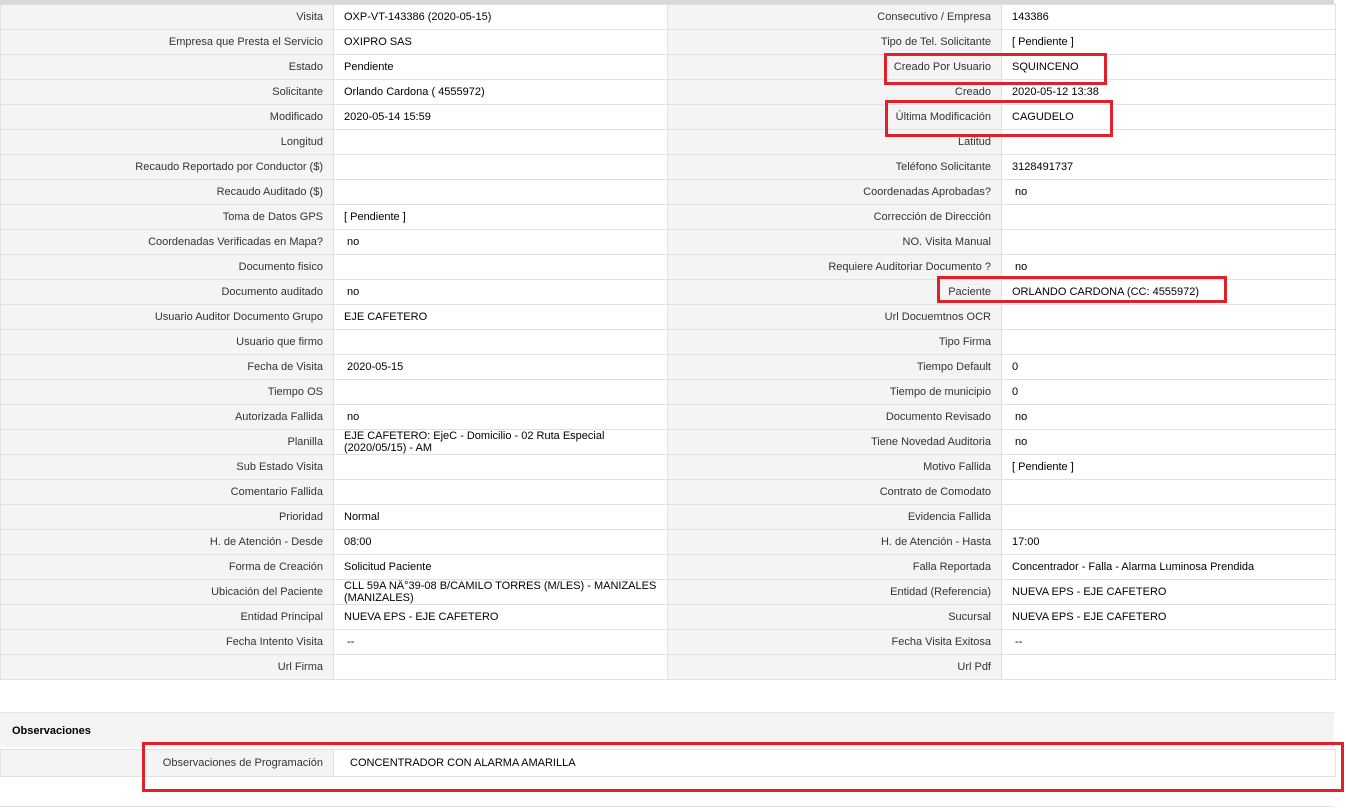 The width and height of the screenshot is (1346, 810). Describe the element at coordinates (51, 731) in the screenshot. I see `observaciones-title: Observaciones` at that location.